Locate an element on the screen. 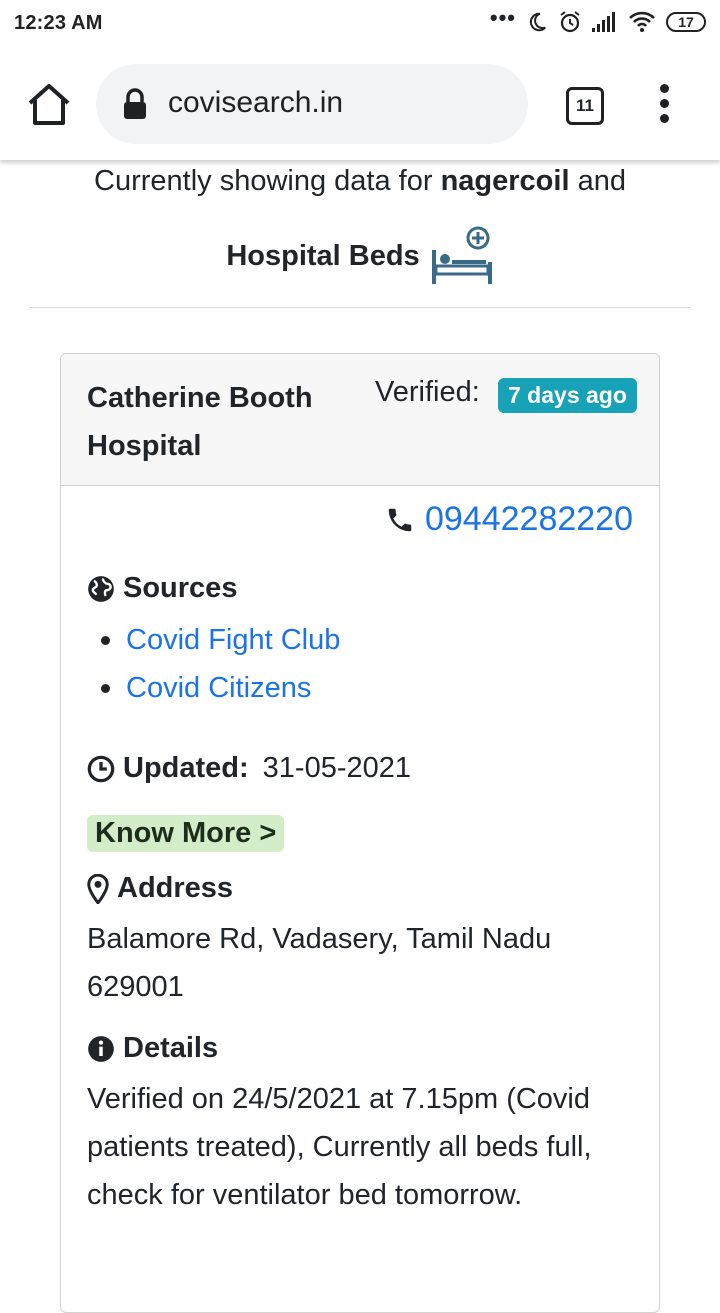  phone-link: 09442282220 is located at coordinates (529, 519).